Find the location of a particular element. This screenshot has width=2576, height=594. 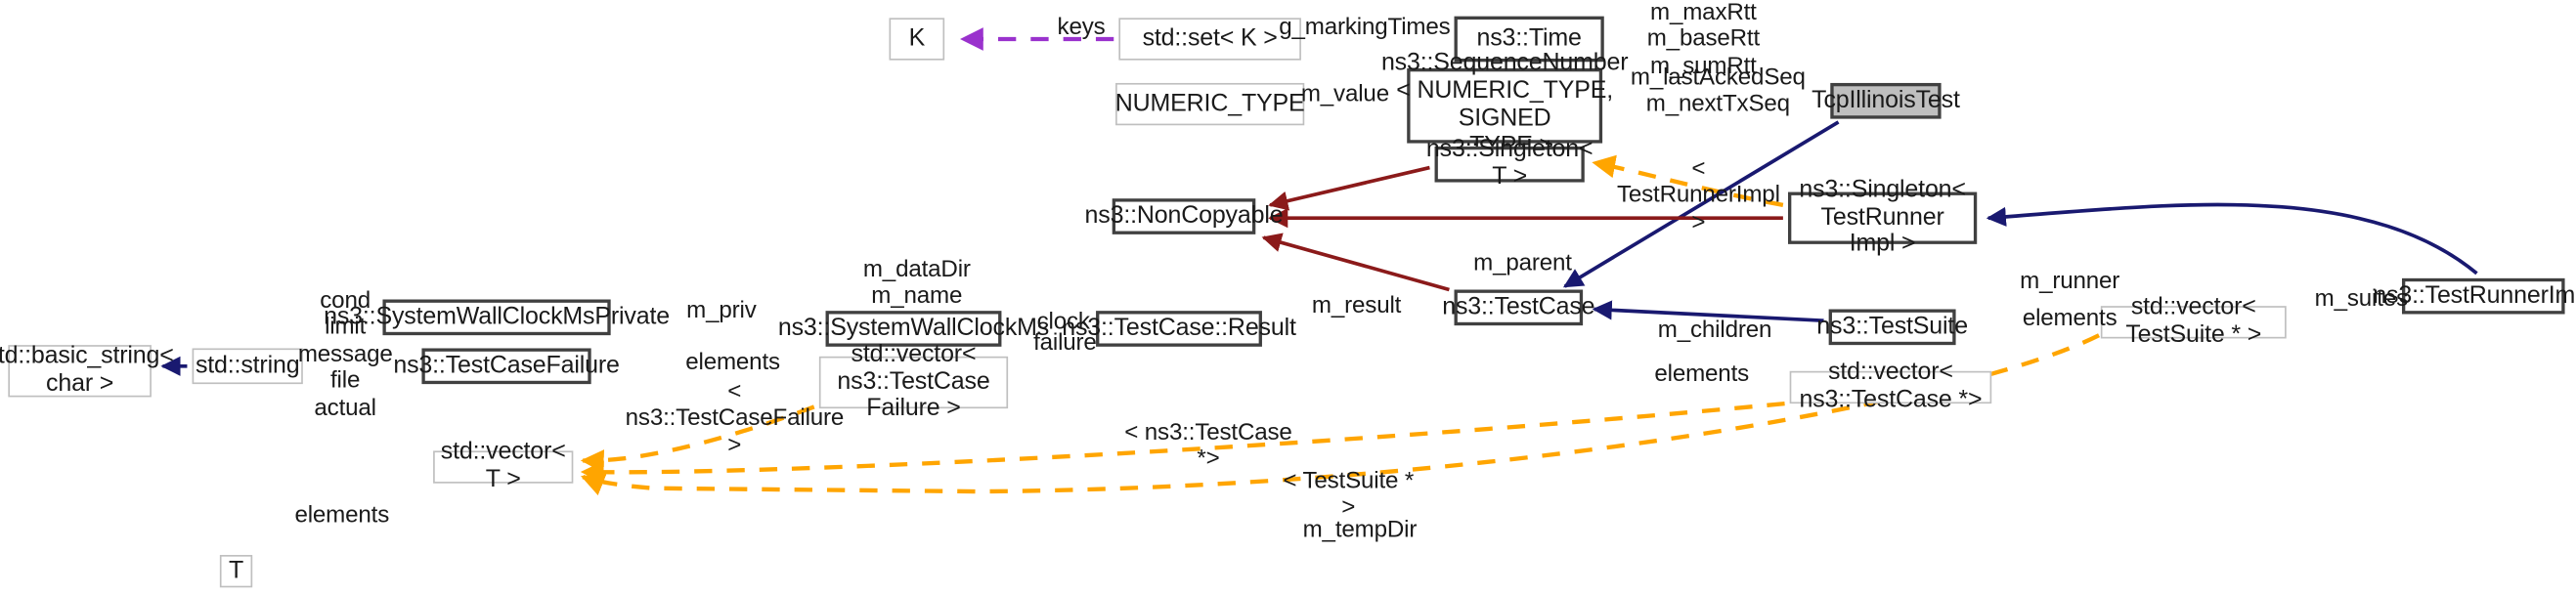

edge-label-m_priv: m_priv is located at coordinates (721, 310).